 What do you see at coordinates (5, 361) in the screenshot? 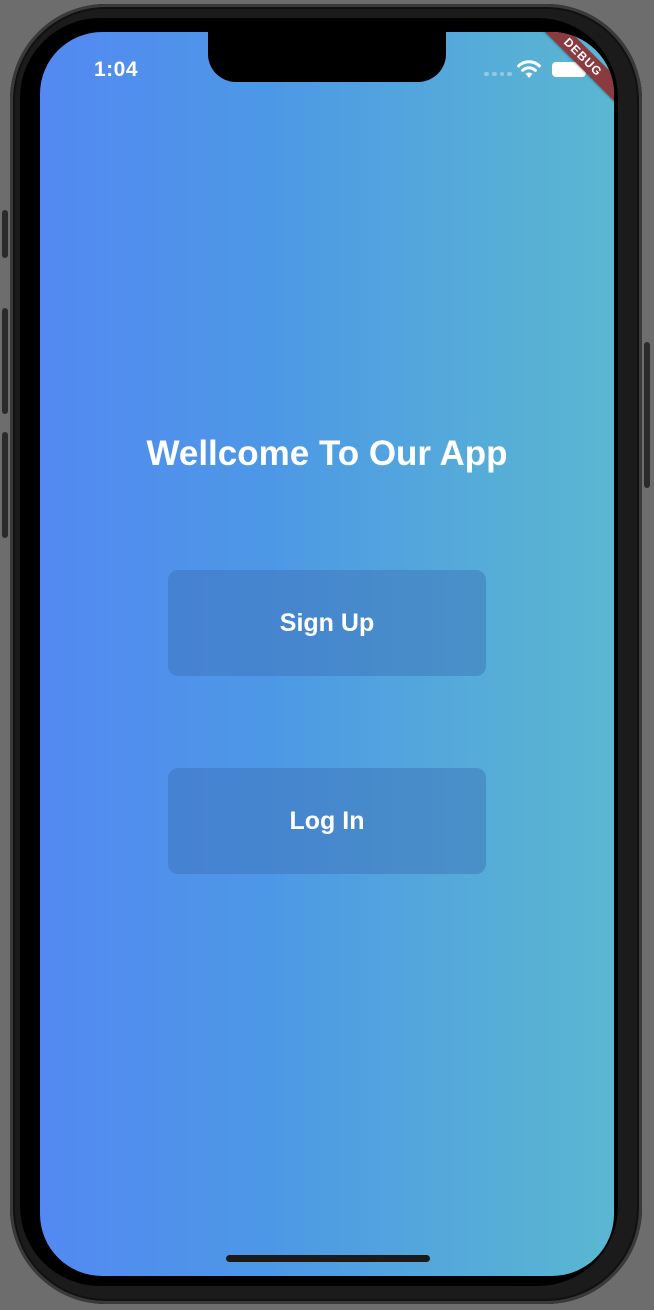
I see `volume-up-button` at bounding box center [5, 361].